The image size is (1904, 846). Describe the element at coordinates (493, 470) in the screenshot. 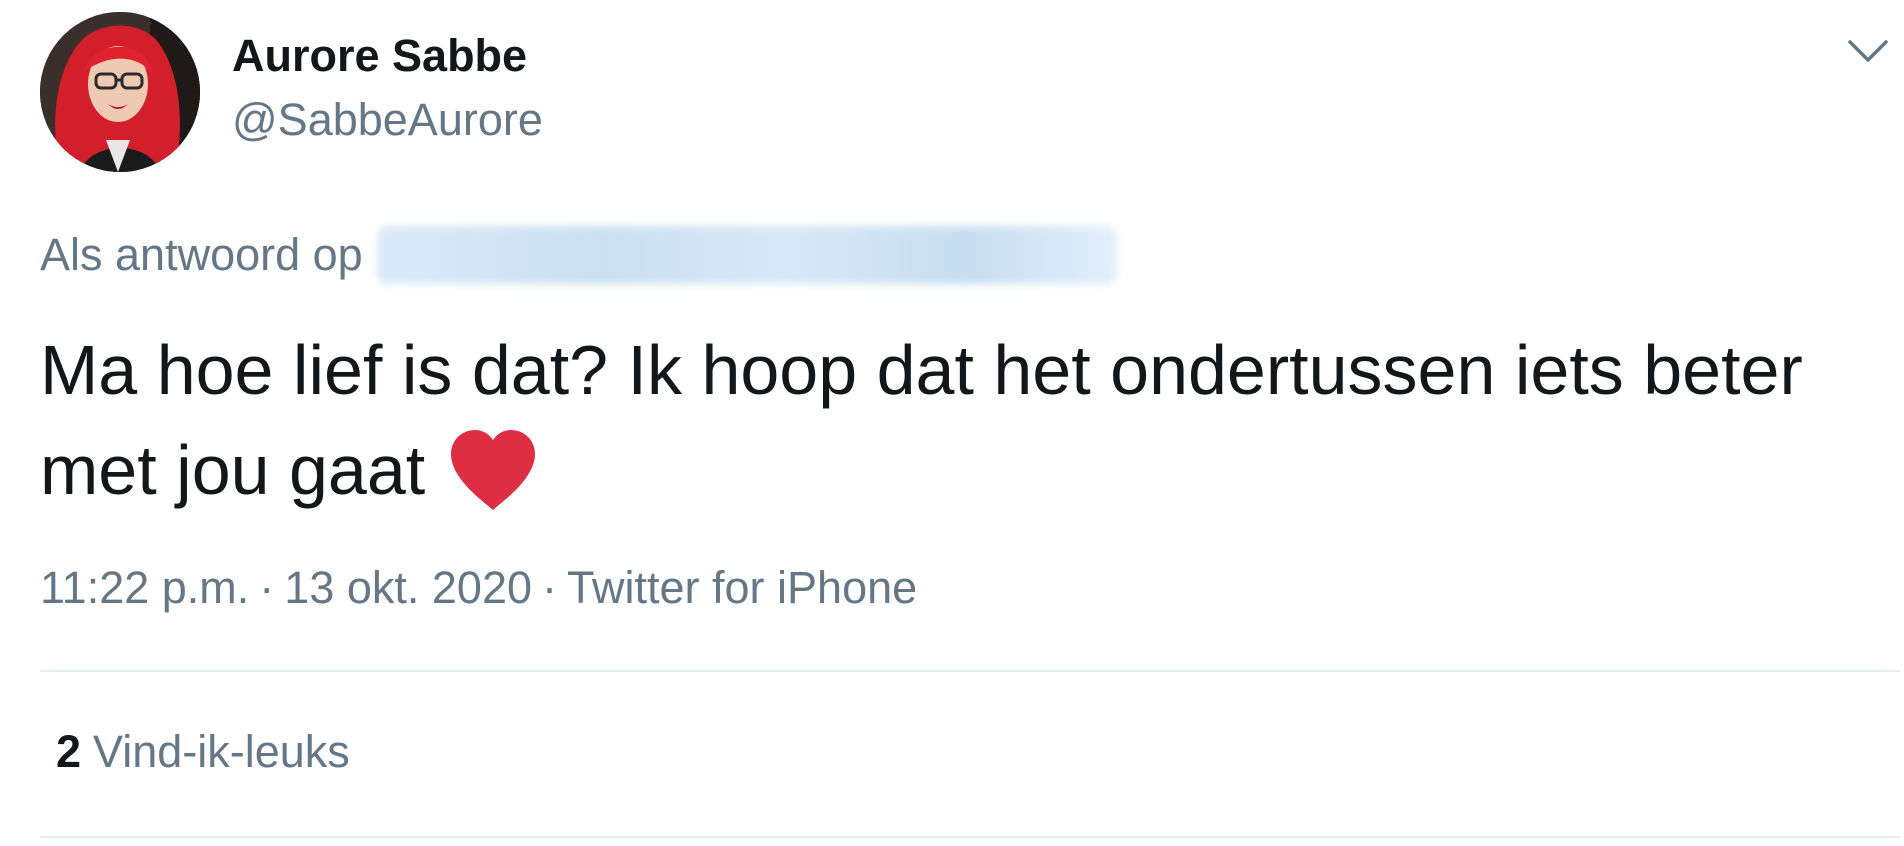

I see `red-heart-icon` at that location.